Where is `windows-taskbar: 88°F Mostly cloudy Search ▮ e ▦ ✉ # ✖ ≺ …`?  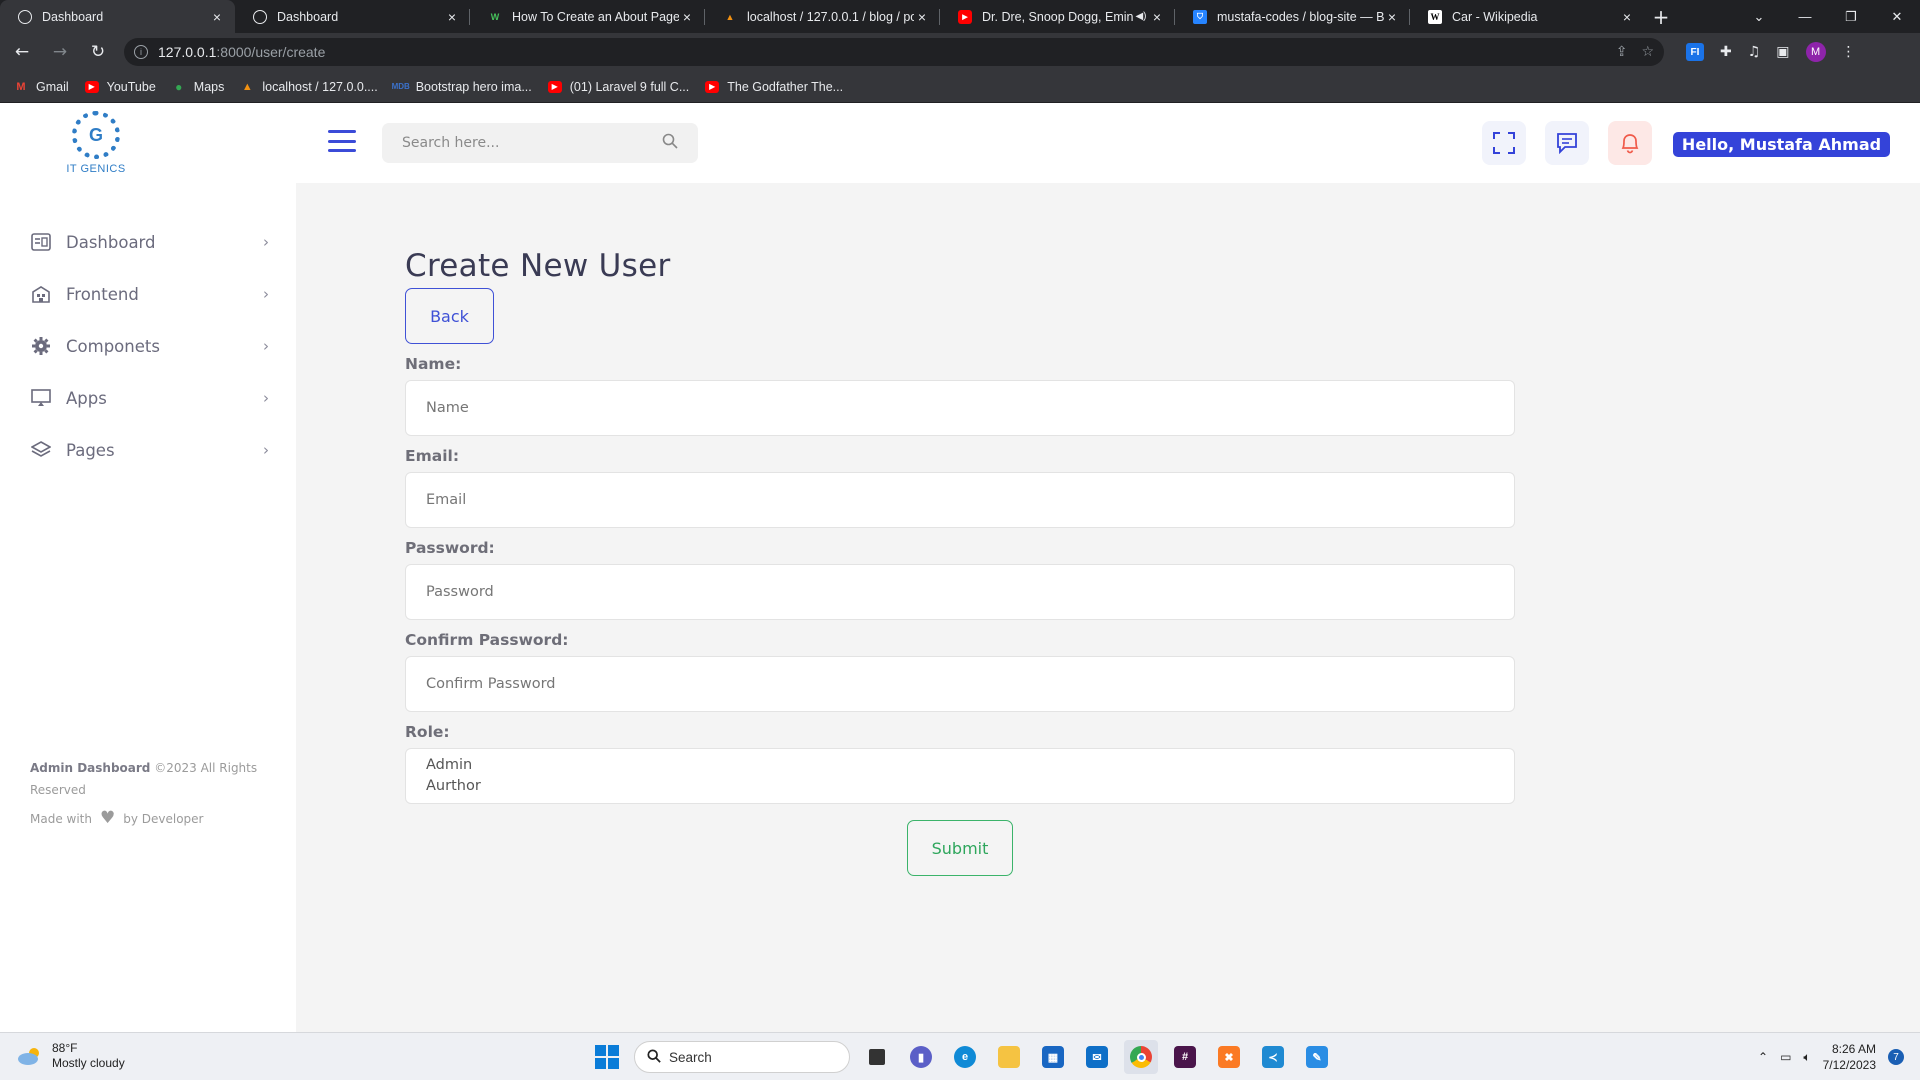 windows-taskbar: 88°F Mostly cloudy Search ▮ e ▦ ✉ # ✖ ≺ … is located at coordinates (960, 1056).